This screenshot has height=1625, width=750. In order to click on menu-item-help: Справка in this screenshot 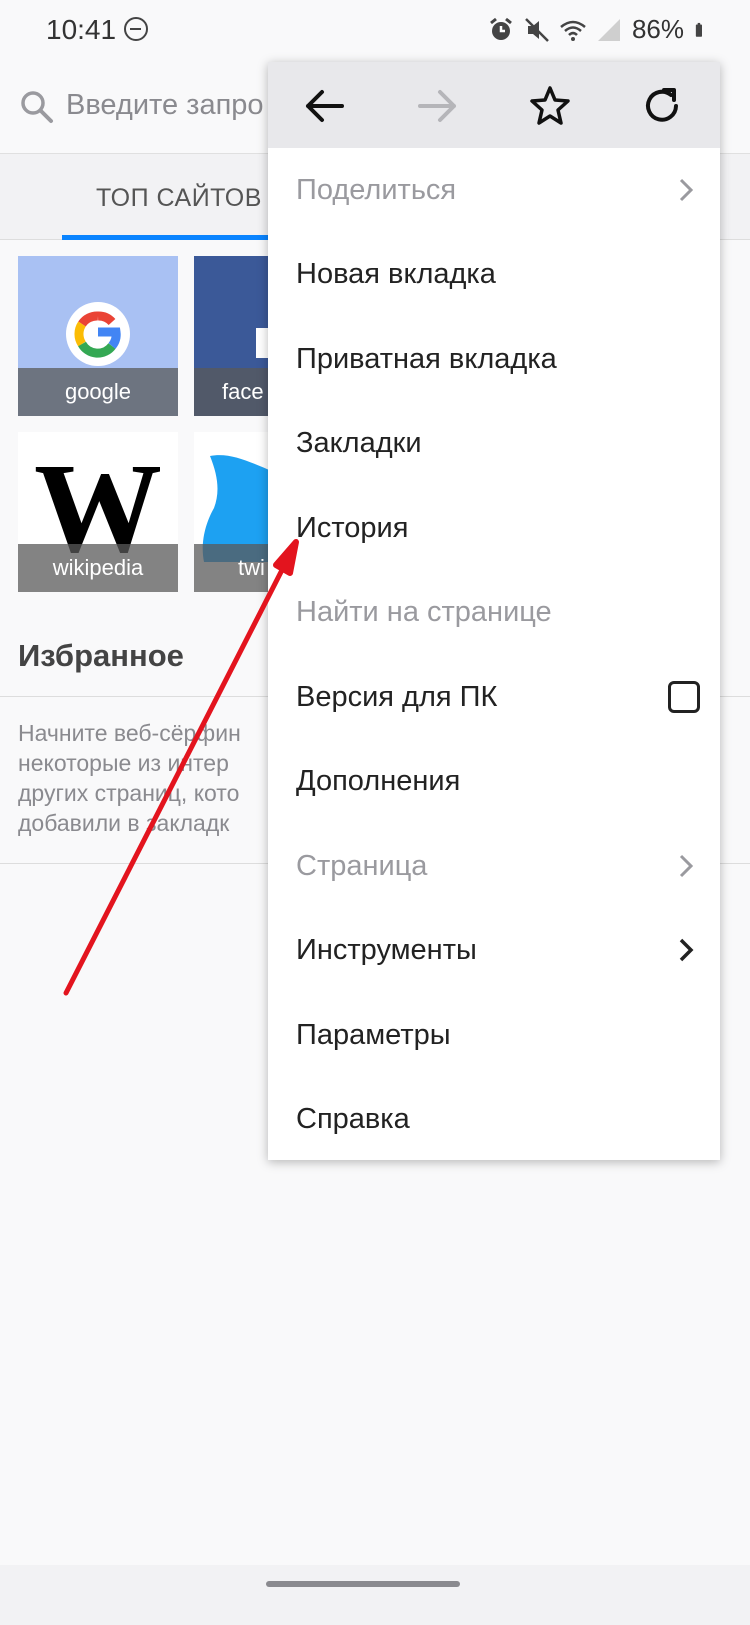, I will do `click(494, 1119)`.